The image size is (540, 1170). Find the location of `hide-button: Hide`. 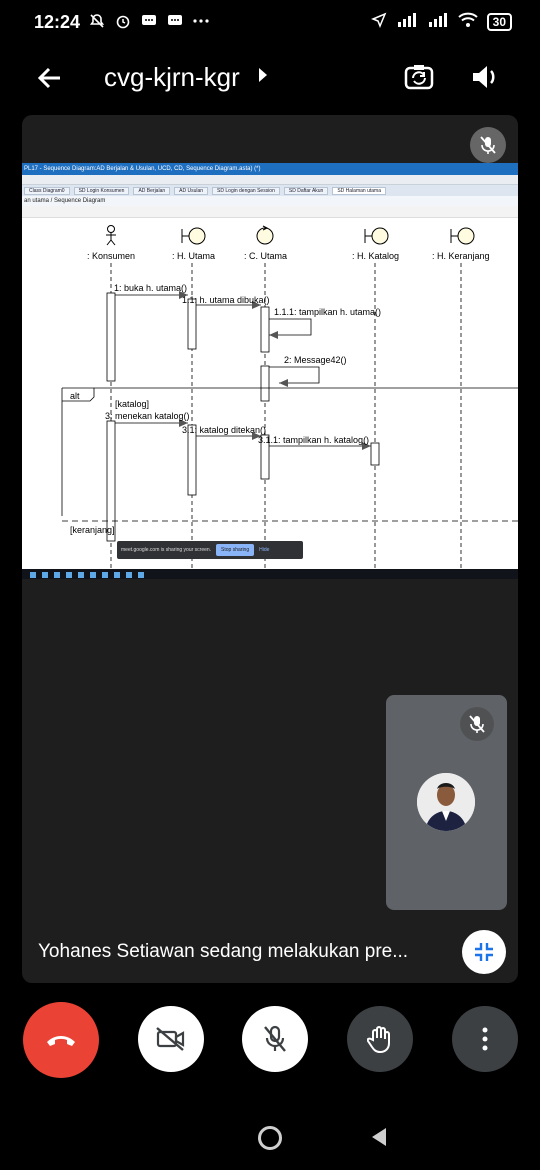

hide-button: Hide is located at coordinates (264, 550).